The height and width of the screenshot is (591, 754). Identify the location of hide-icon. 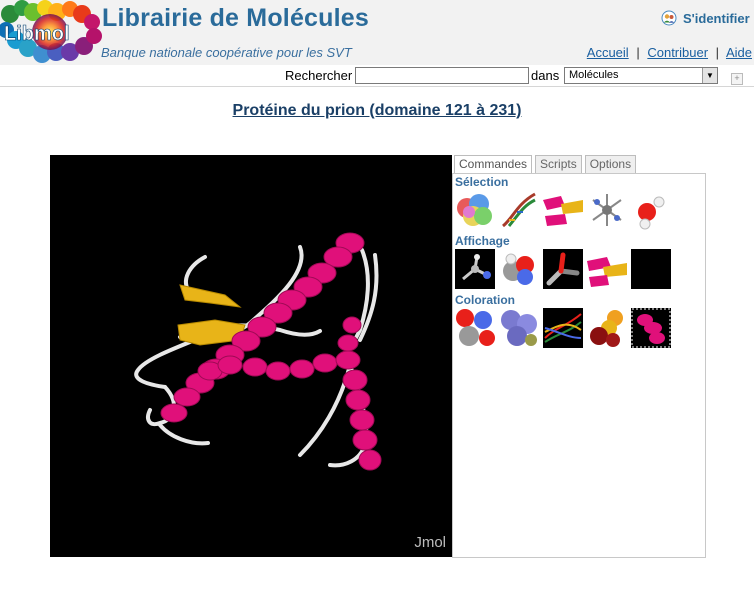
(651, 269).